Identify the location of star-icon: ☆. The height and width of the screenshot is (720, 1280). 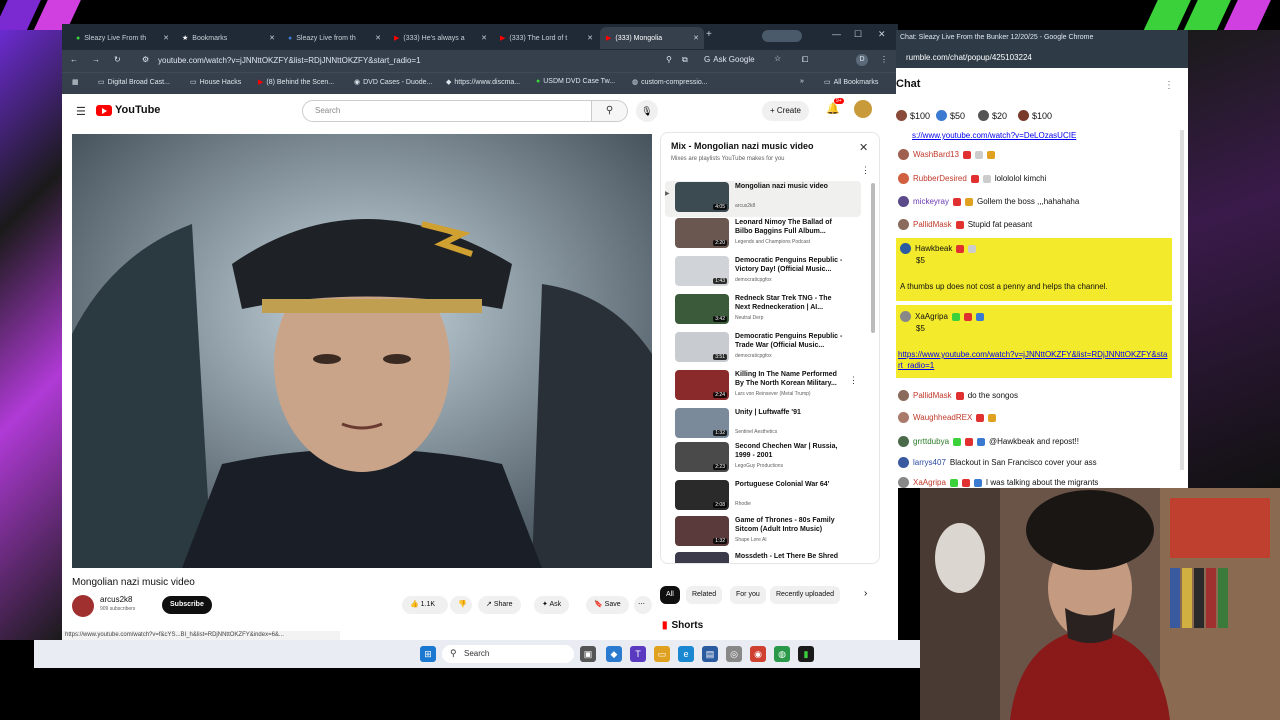
(777, 58).